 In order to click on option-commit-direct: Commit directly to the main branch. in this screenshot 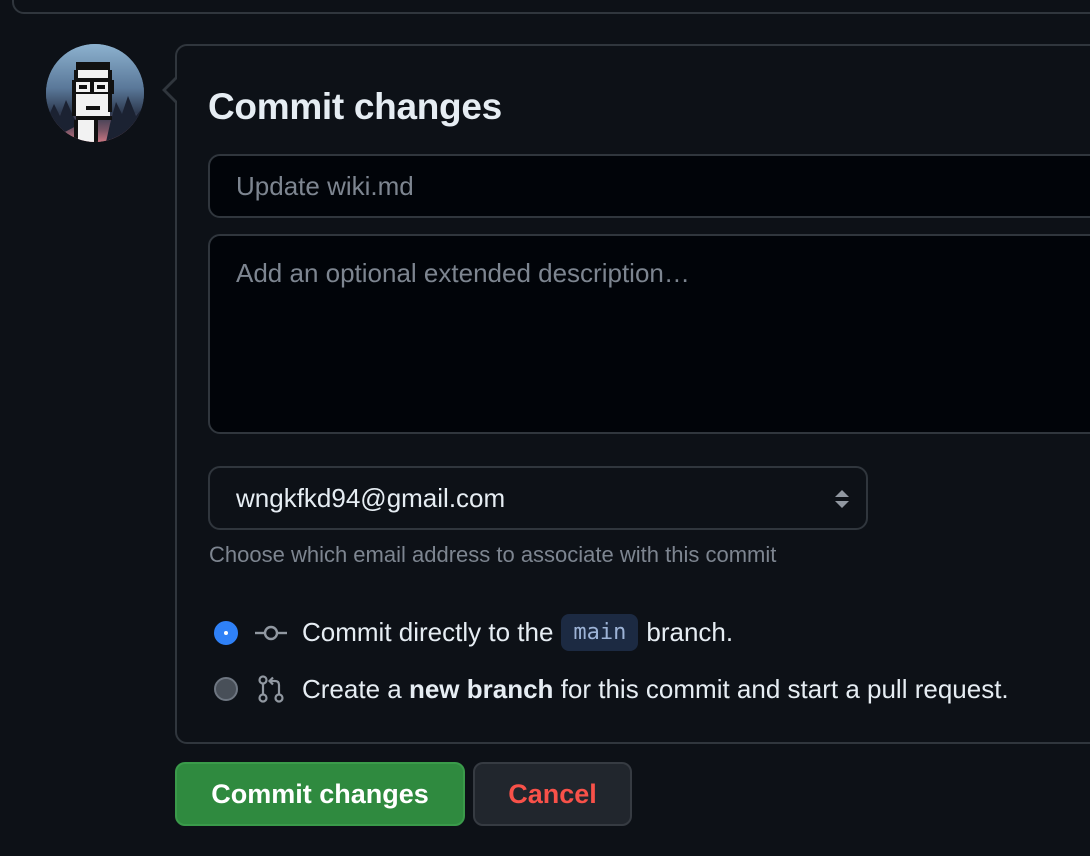, I will do `click(473, 632)`.